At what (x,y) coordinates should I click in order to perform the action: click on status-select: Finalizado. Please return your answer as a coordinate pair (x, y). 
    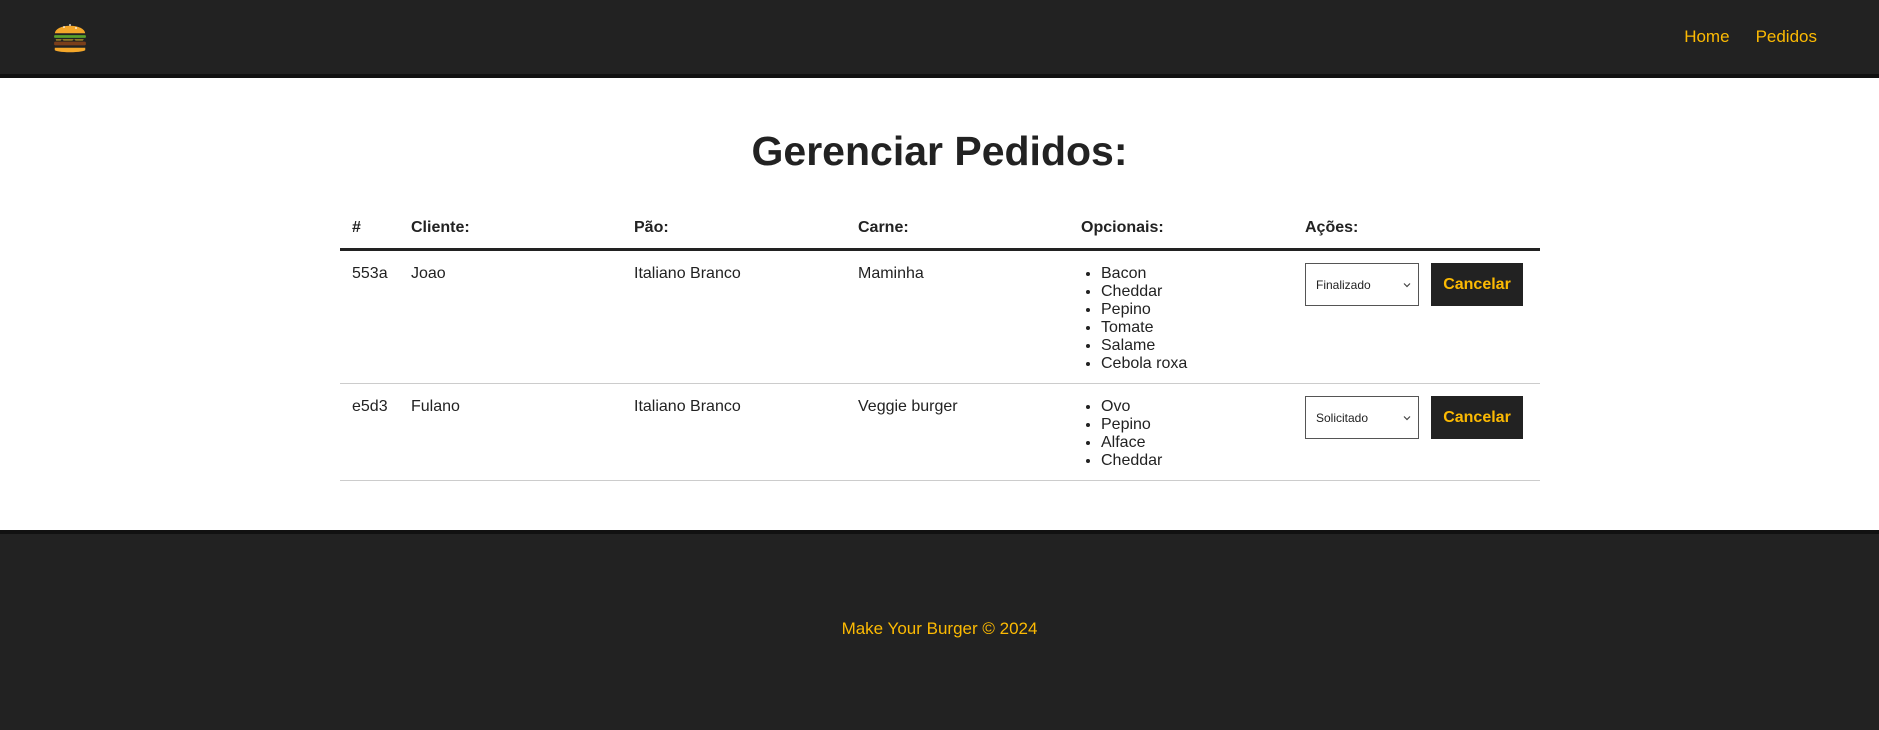
    Looking at the image, I should click on (1362, 284).